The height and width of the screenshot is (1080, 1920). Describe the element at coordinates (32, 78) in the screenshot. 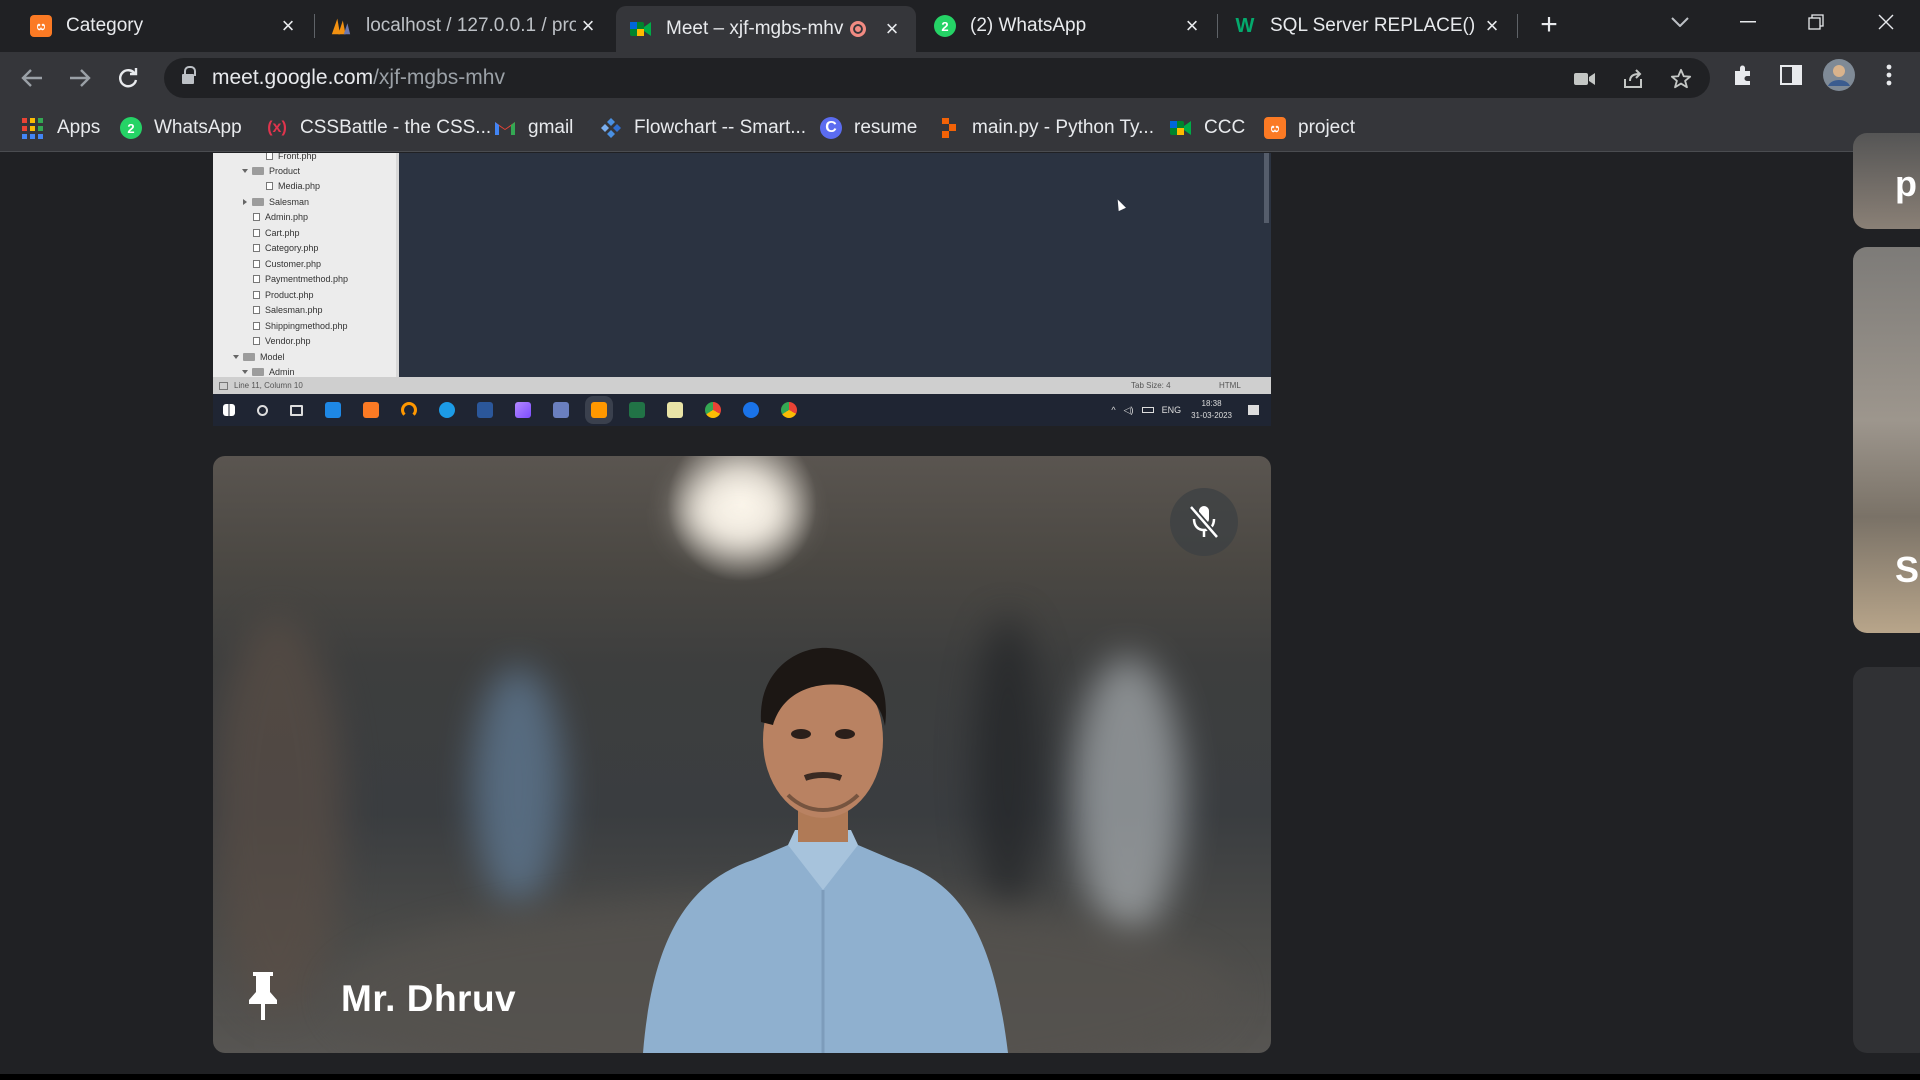

I see `back-button` at that location.